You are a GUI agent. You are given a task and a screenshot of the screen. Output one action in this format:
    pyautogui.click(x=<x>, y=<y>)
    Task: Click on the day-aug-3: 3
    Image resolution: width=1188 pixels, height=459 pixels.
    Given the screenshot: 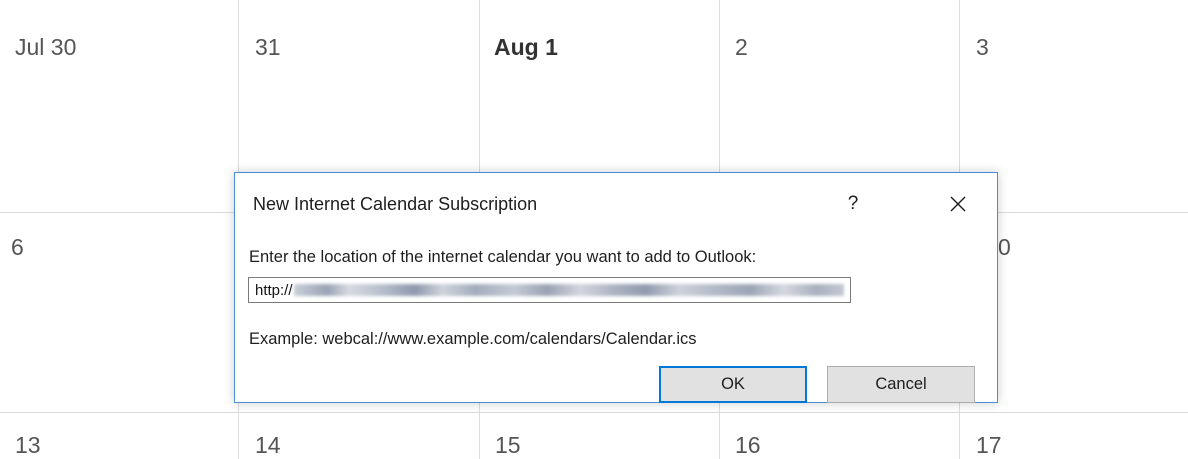 What is the action you would take?
    pyautogui.click(x=982, y=47)
    